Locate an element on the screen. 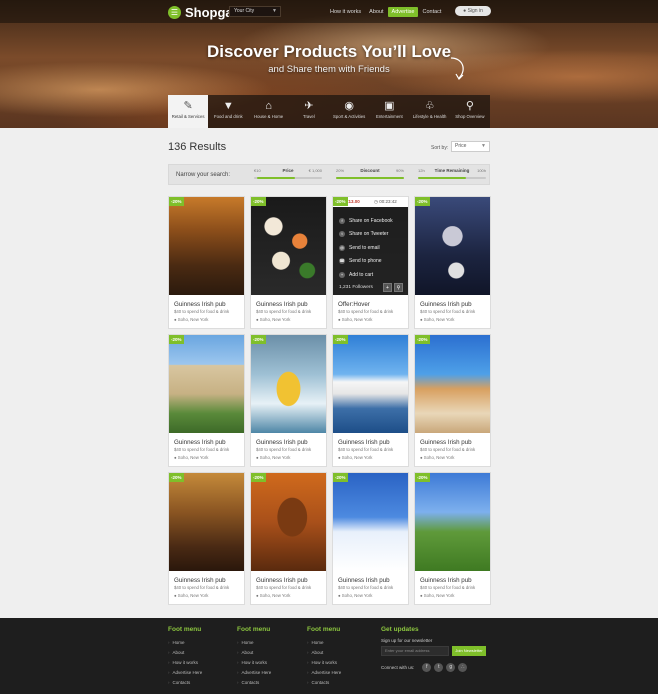 This screenshot has height=694, width=658. category-label: Entertainment is located at coordinates (389, 116).